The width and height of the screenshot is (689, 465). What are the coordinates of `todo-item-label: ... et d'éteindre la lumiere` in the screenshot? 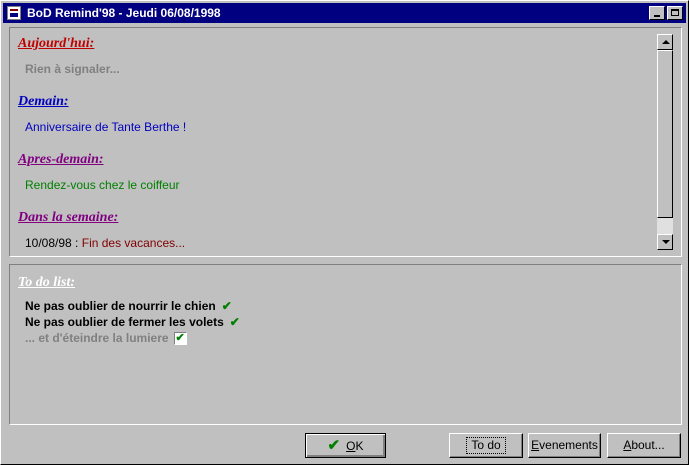 It's located at (97, 338).